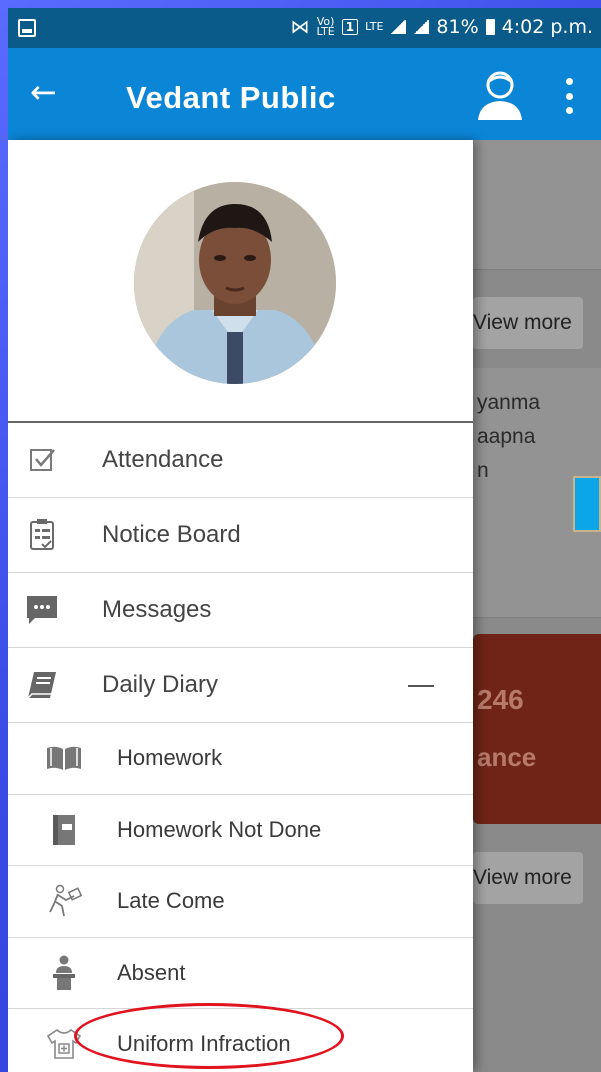 Image resolution: width=601 pixels, height=1072 pixels. I want to click on screenshot-notification-icon, so click(27, 28).